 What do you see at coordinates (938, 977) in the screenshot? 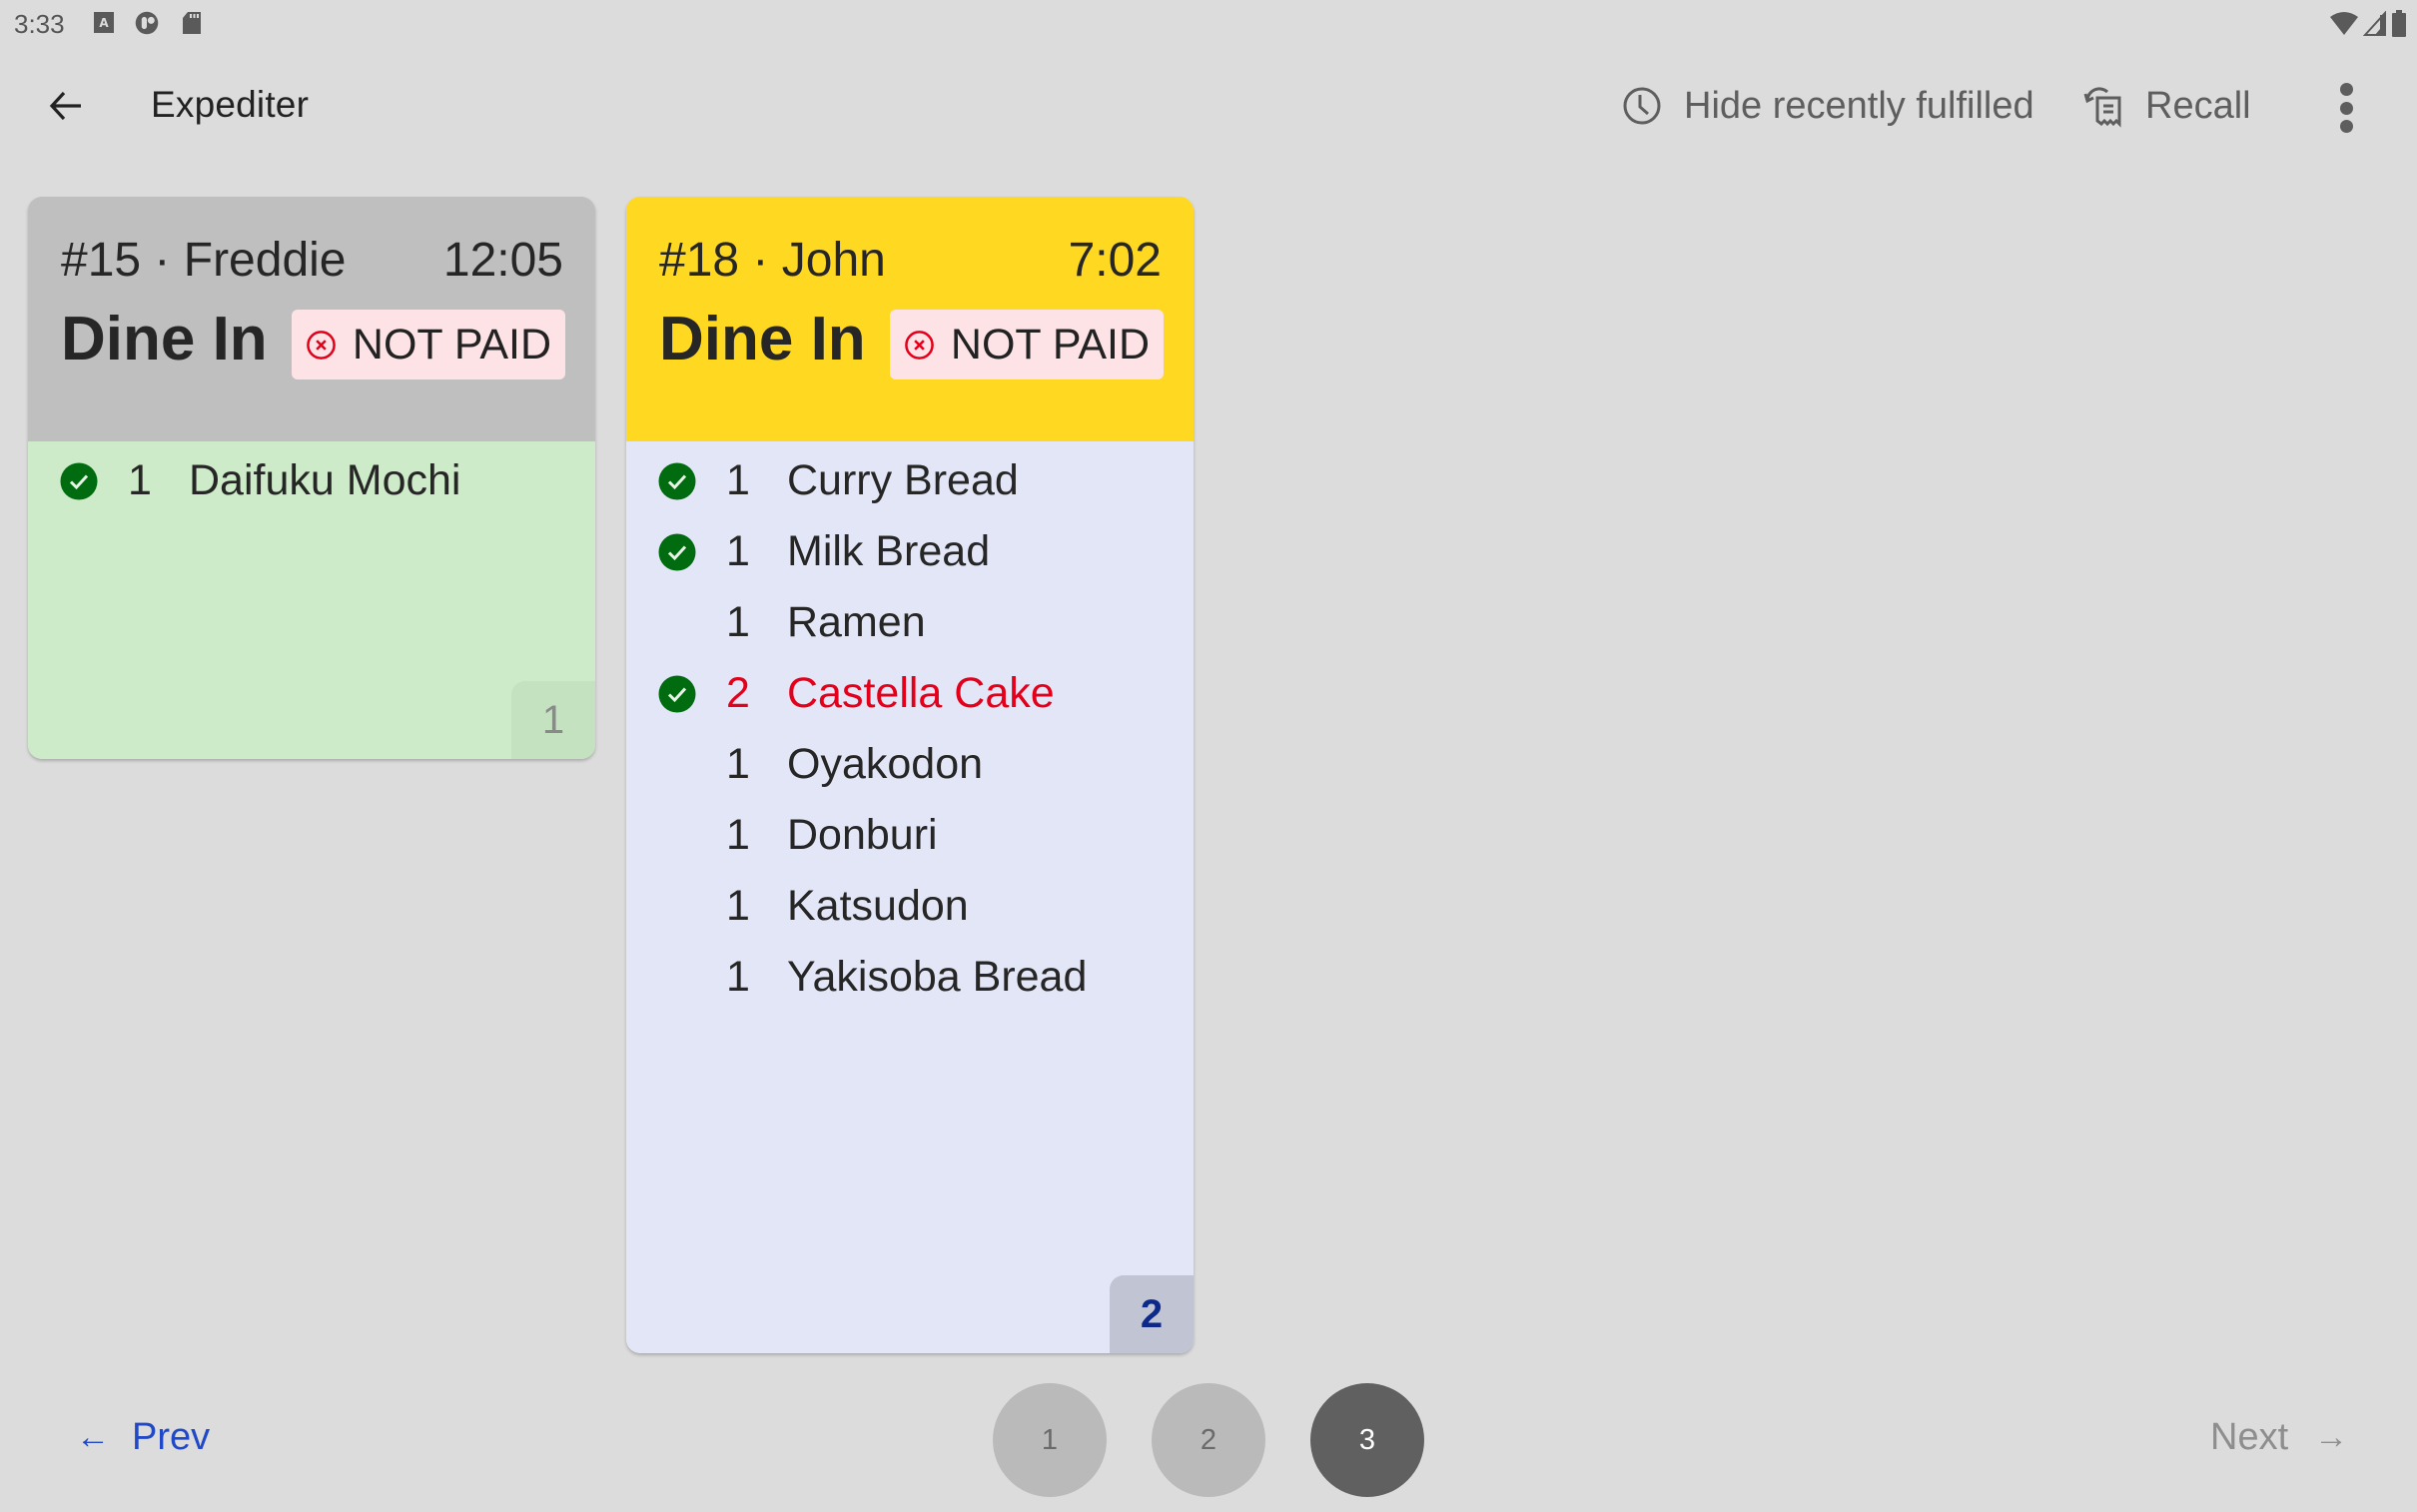
I see `item-name: Yakisoba Bread` at bounding box center [938, 977].